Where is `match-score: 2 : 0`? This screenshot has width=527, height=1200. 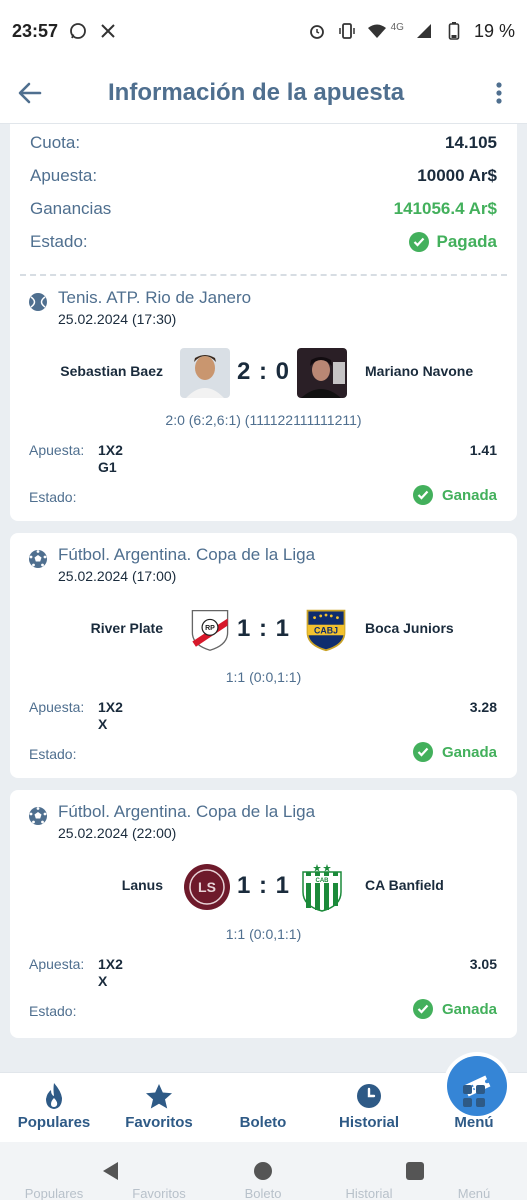
match-score: 2 : 0 is located at coordinates (263, 371).